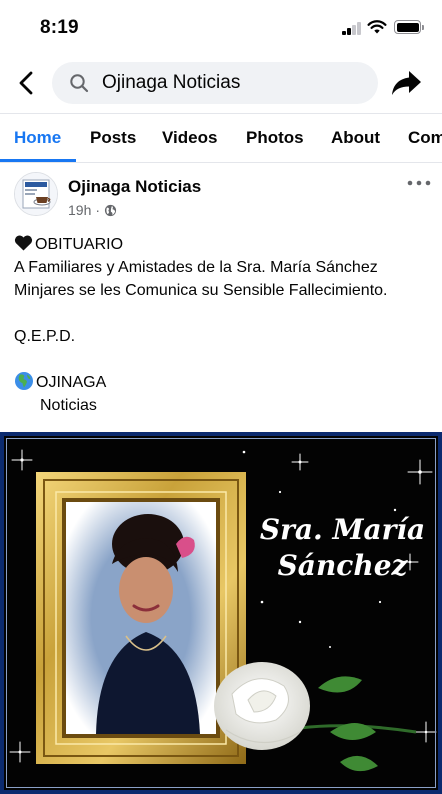 The height and width of the screenshot is (794, 442). Describe the element at coordinates (189, 138) in the screenshot. I see `tab-videos: Videos` at that location.